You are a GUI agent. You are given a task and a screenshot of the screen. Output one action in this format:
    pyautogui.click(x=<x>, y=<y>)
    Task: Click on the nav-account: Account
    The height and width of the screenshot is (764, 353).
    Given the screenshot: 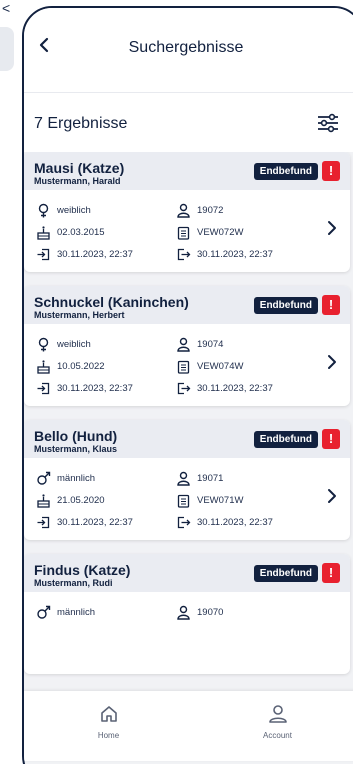 What is the action you would take?
    pyautogui.click(x=273, y=726)
    